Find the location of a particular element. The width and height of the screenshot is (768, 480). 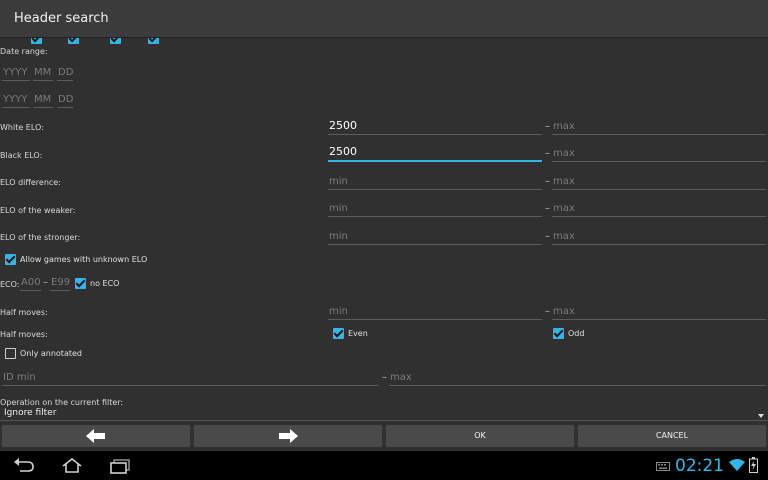

wifi-icon is located at coordinates (737, 465).